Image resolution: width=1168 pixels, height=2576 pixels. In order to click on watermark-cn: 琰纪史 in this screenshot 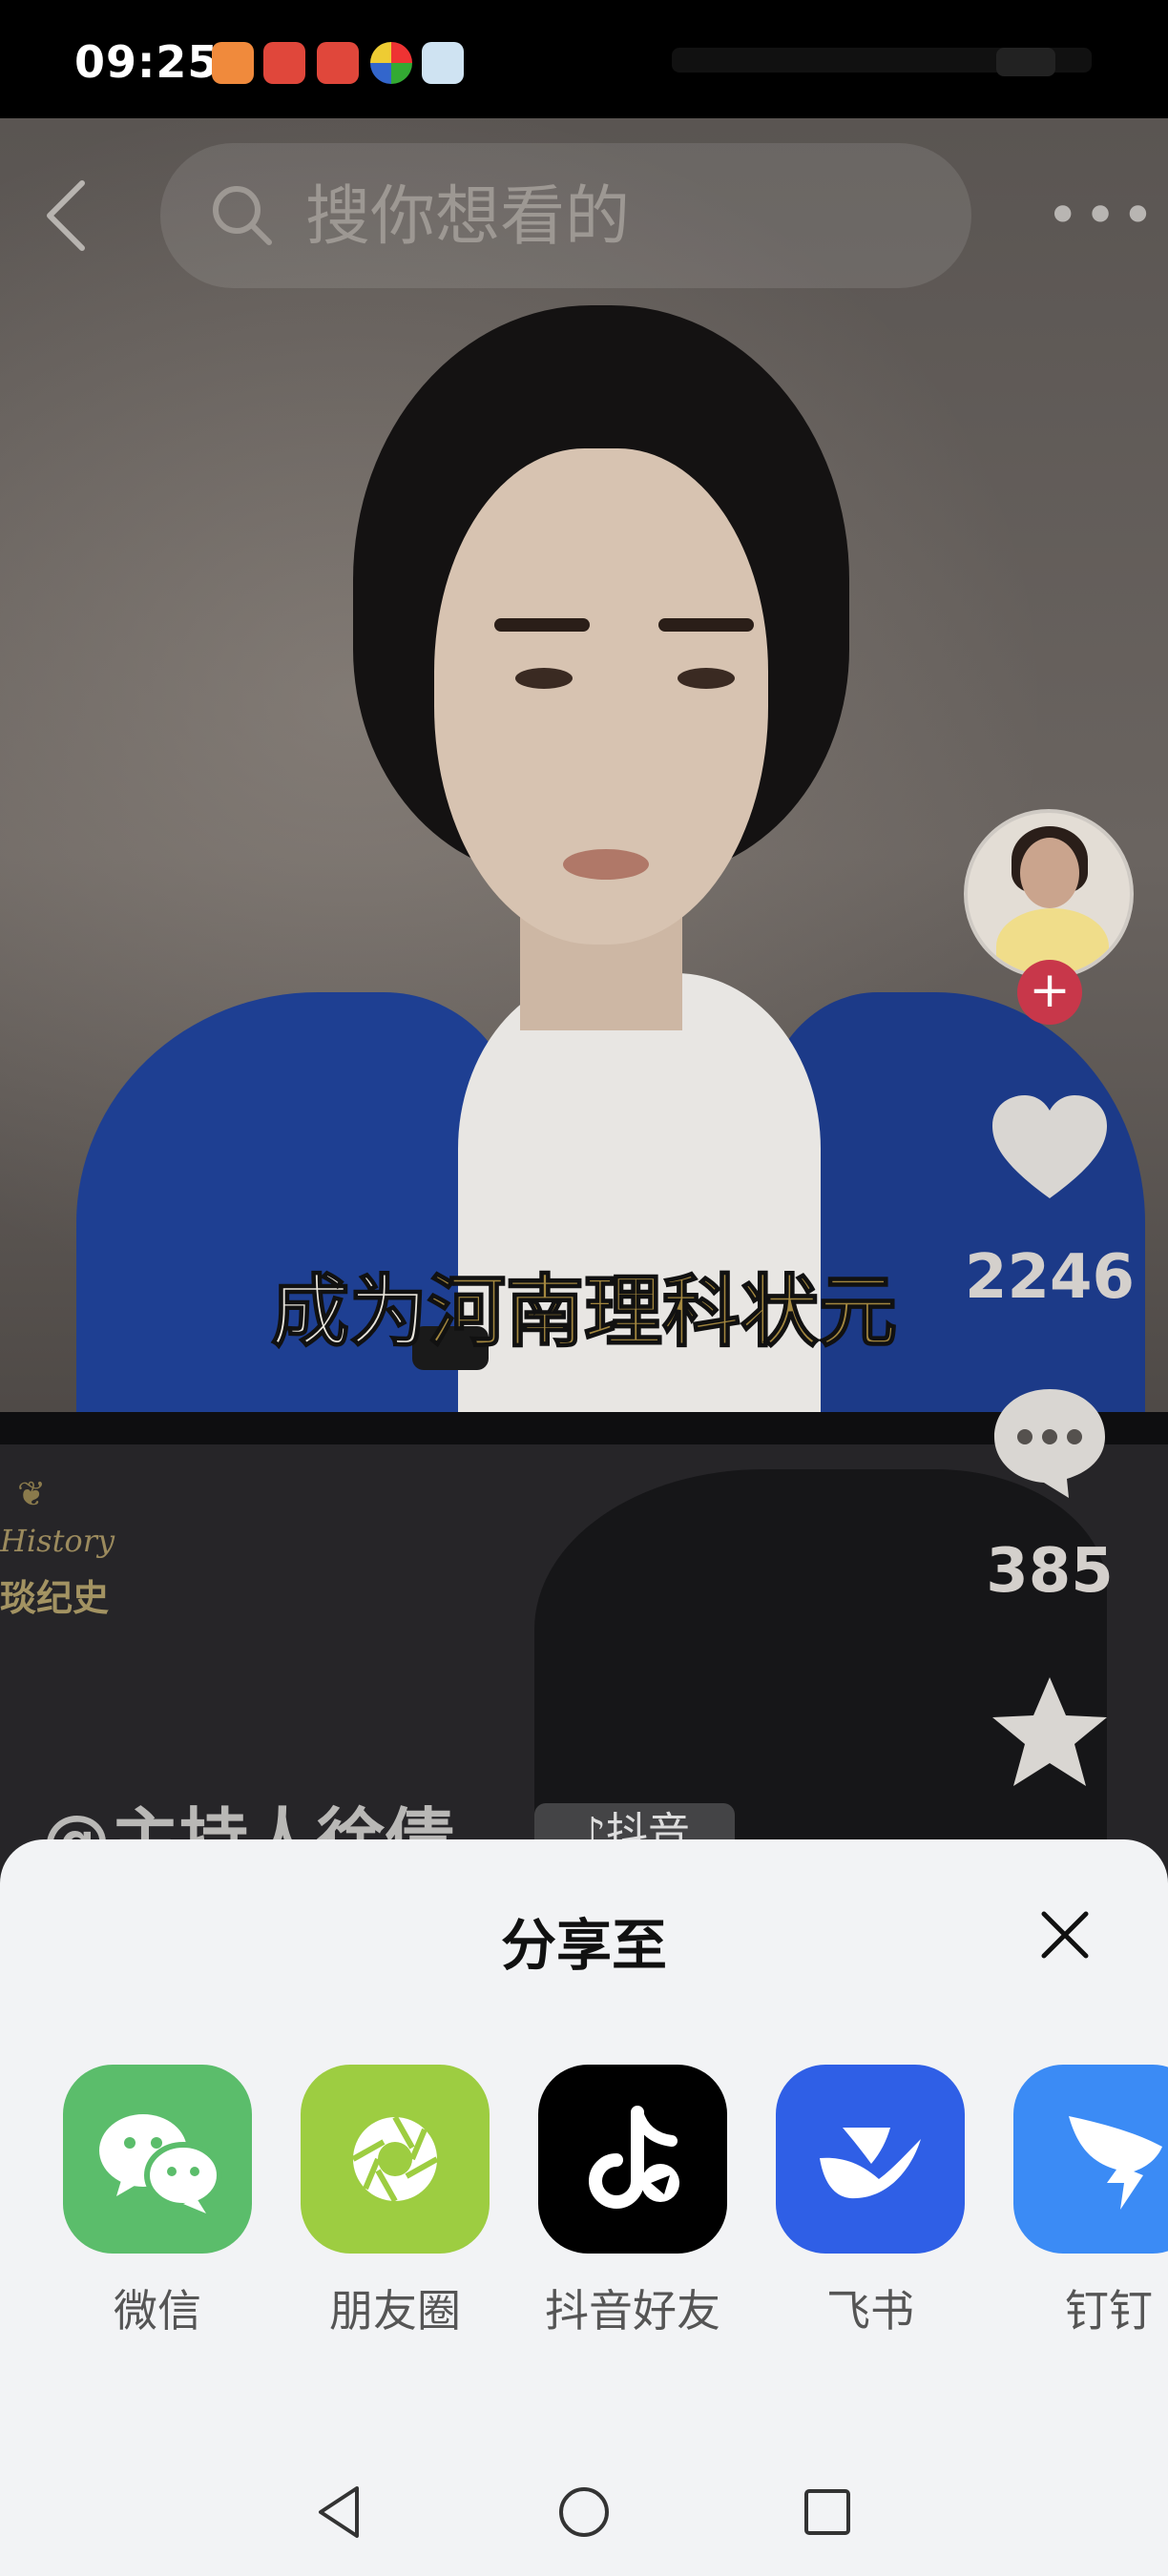, I will do `click(55, 1598)`.